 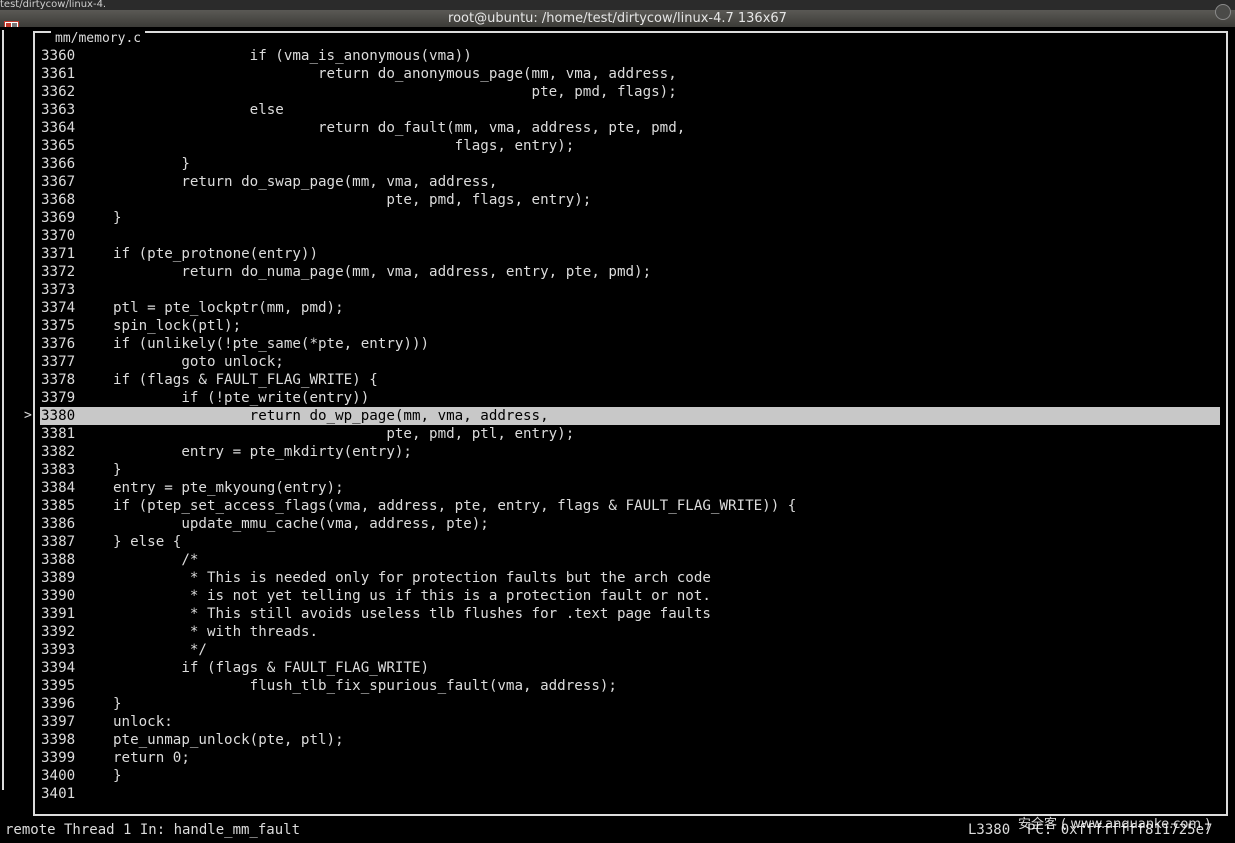 What do you see at coordinates (630, 398) in the screenshot?
I see `code-line: 3379 if (!pte_write(entry))` at bounding box center [630, 398].